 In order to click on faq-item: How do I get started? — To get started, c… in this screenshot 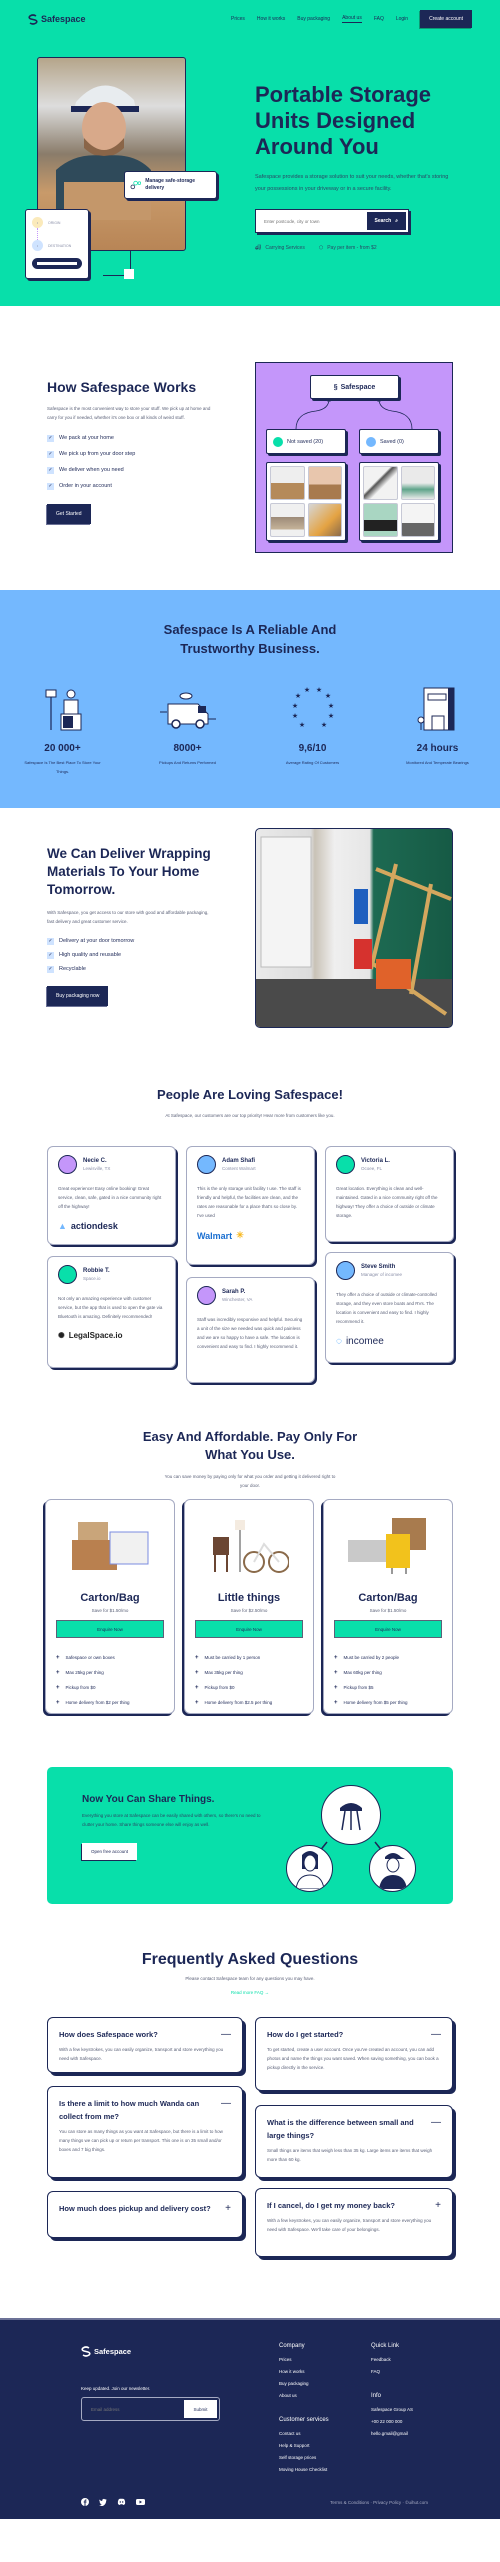, I will do `click(354, 2054)`.